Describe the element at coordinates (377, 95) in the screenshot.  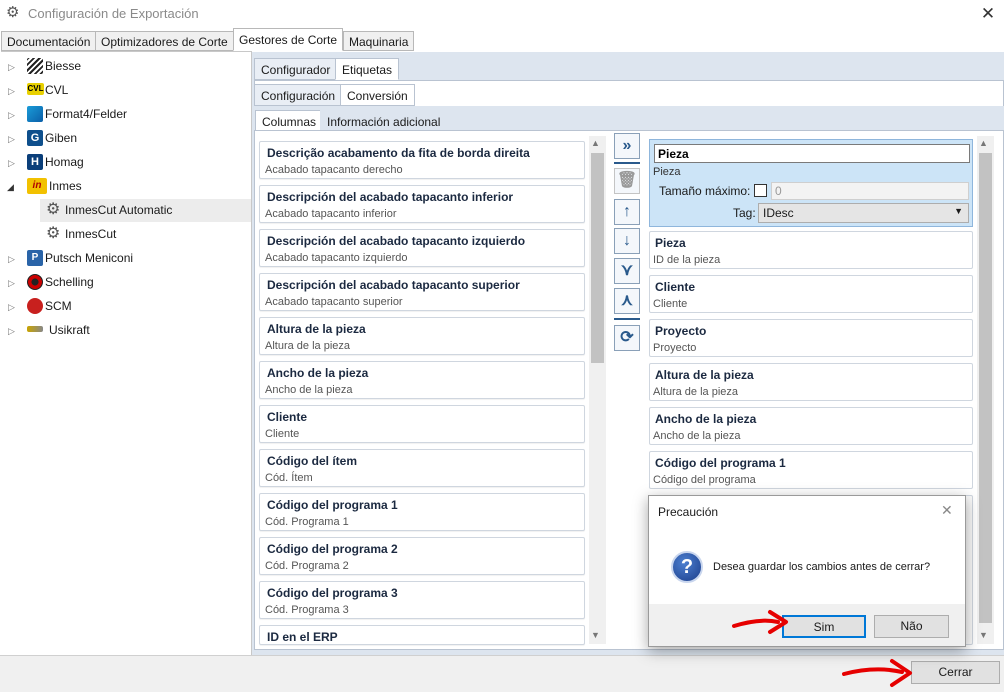
I see `tab-conversion: Conversión` at that location.